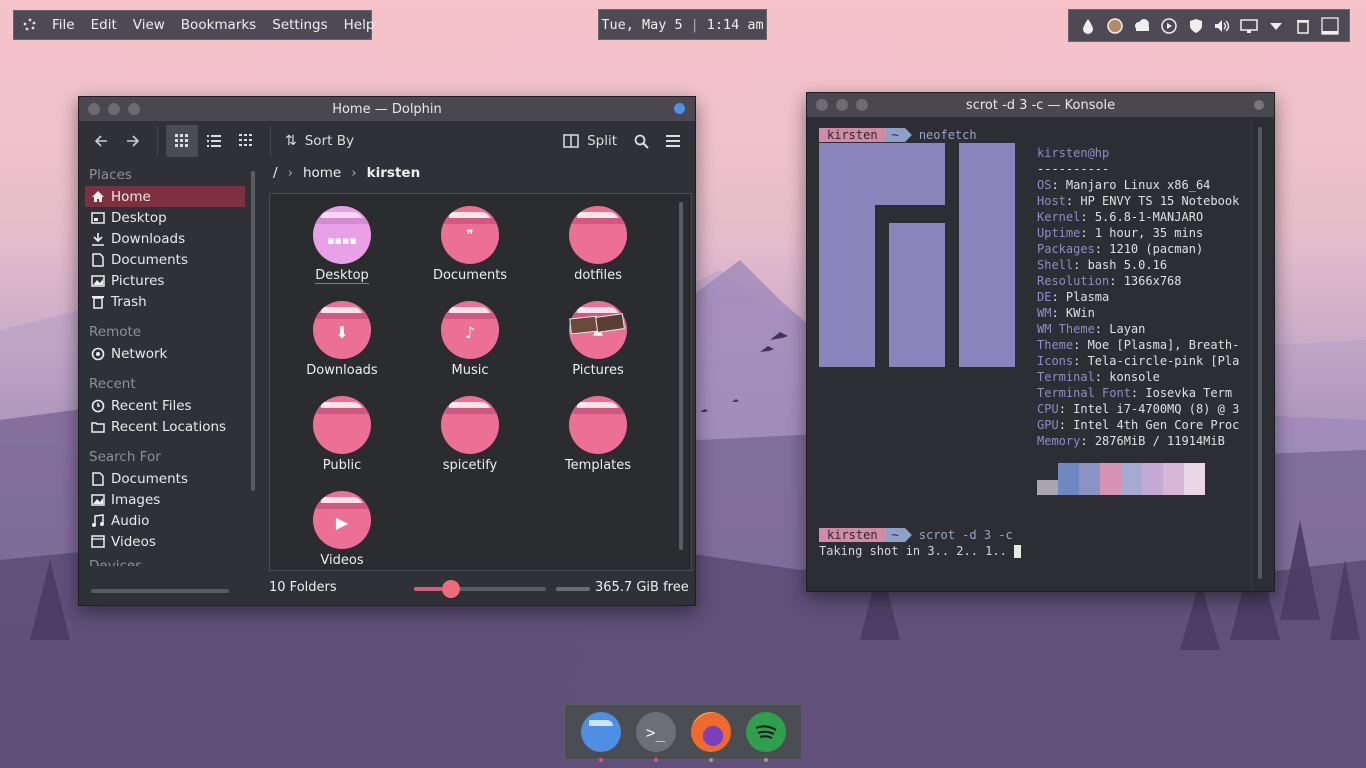 This screenshot has height=768, width=1366. I want to click on split-button: Split, so click(590, 141).